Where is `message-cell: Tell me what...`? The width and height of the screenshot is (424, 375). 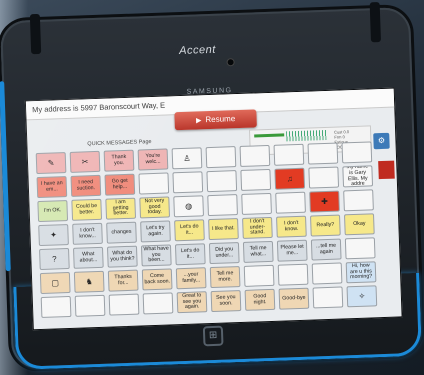 message-cell: Tell me what... is located at coordinates (258, 251).